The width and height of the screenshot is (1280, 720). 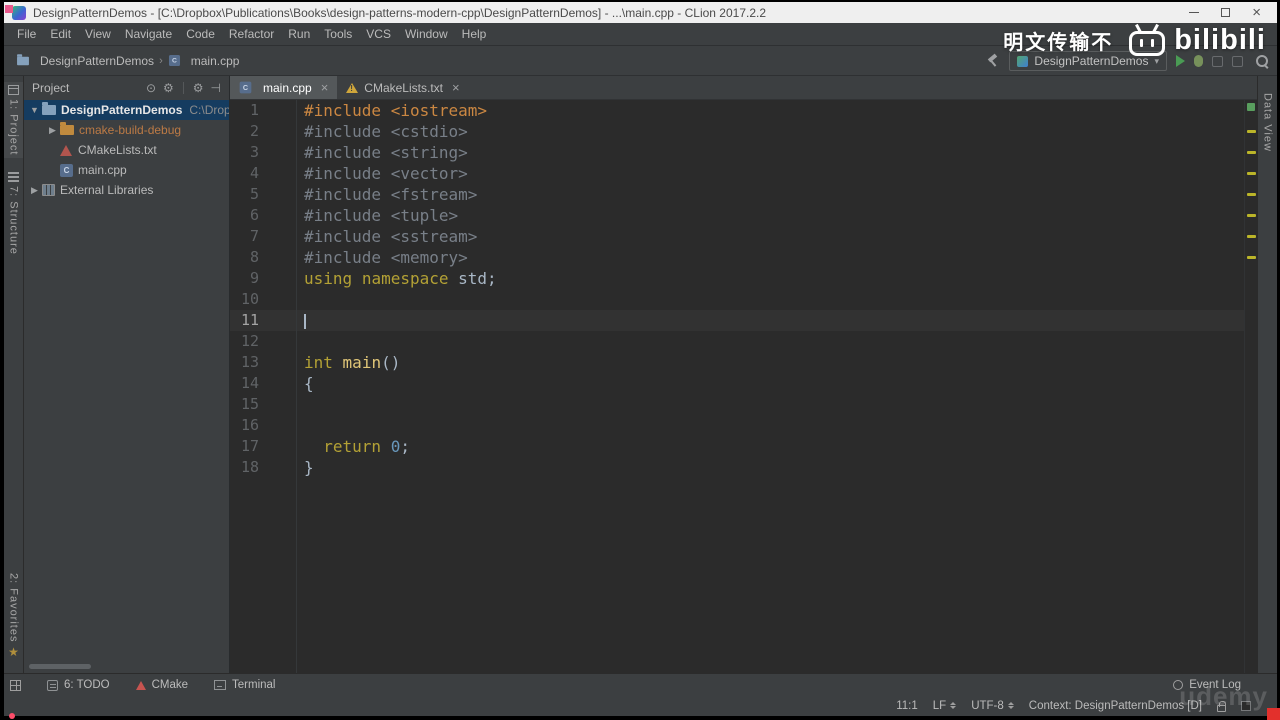 I want to click on line-number-1: 1, so click(x=263, y=110).